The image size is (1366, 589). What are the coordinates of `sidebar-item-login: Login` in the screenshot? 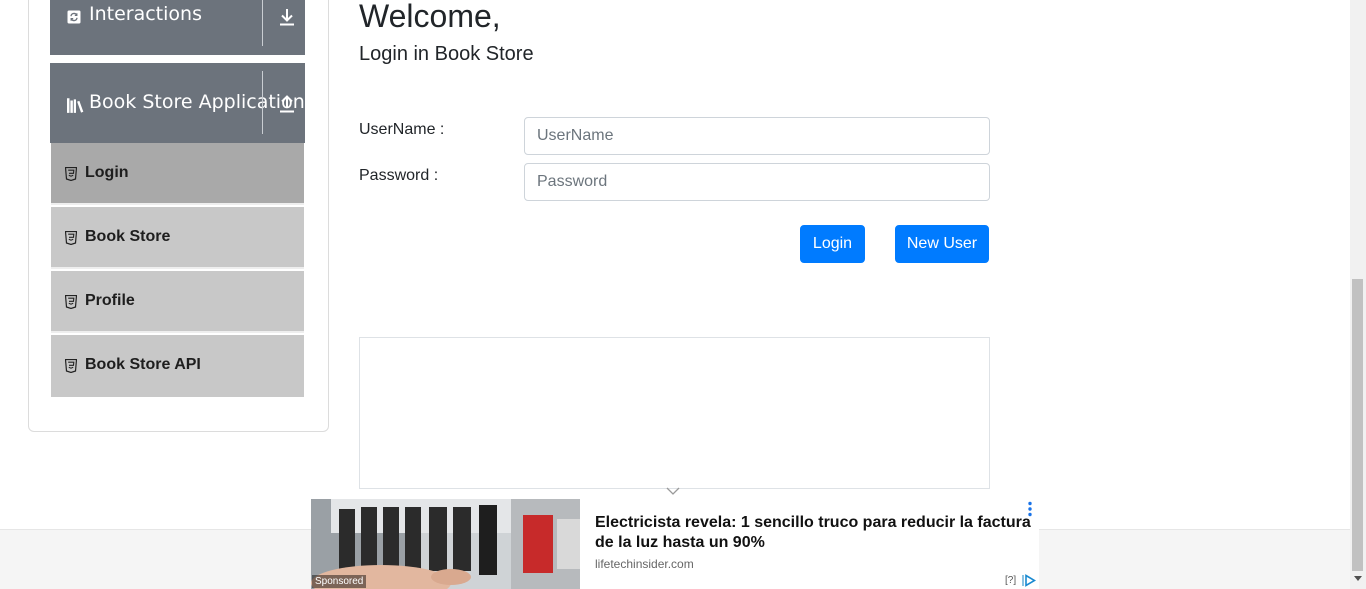 It's located at (177, 174).